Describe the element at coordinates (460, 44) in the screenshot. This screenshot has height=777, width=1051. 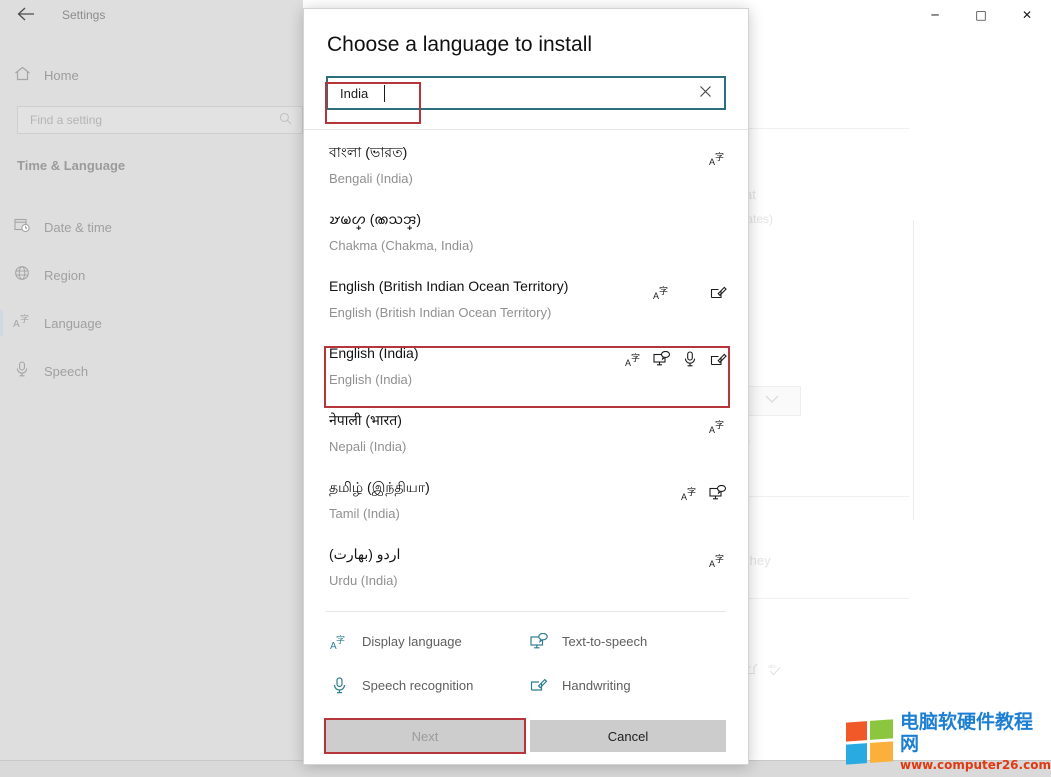
I see `dialog-title: Choose a language to install` at that location.